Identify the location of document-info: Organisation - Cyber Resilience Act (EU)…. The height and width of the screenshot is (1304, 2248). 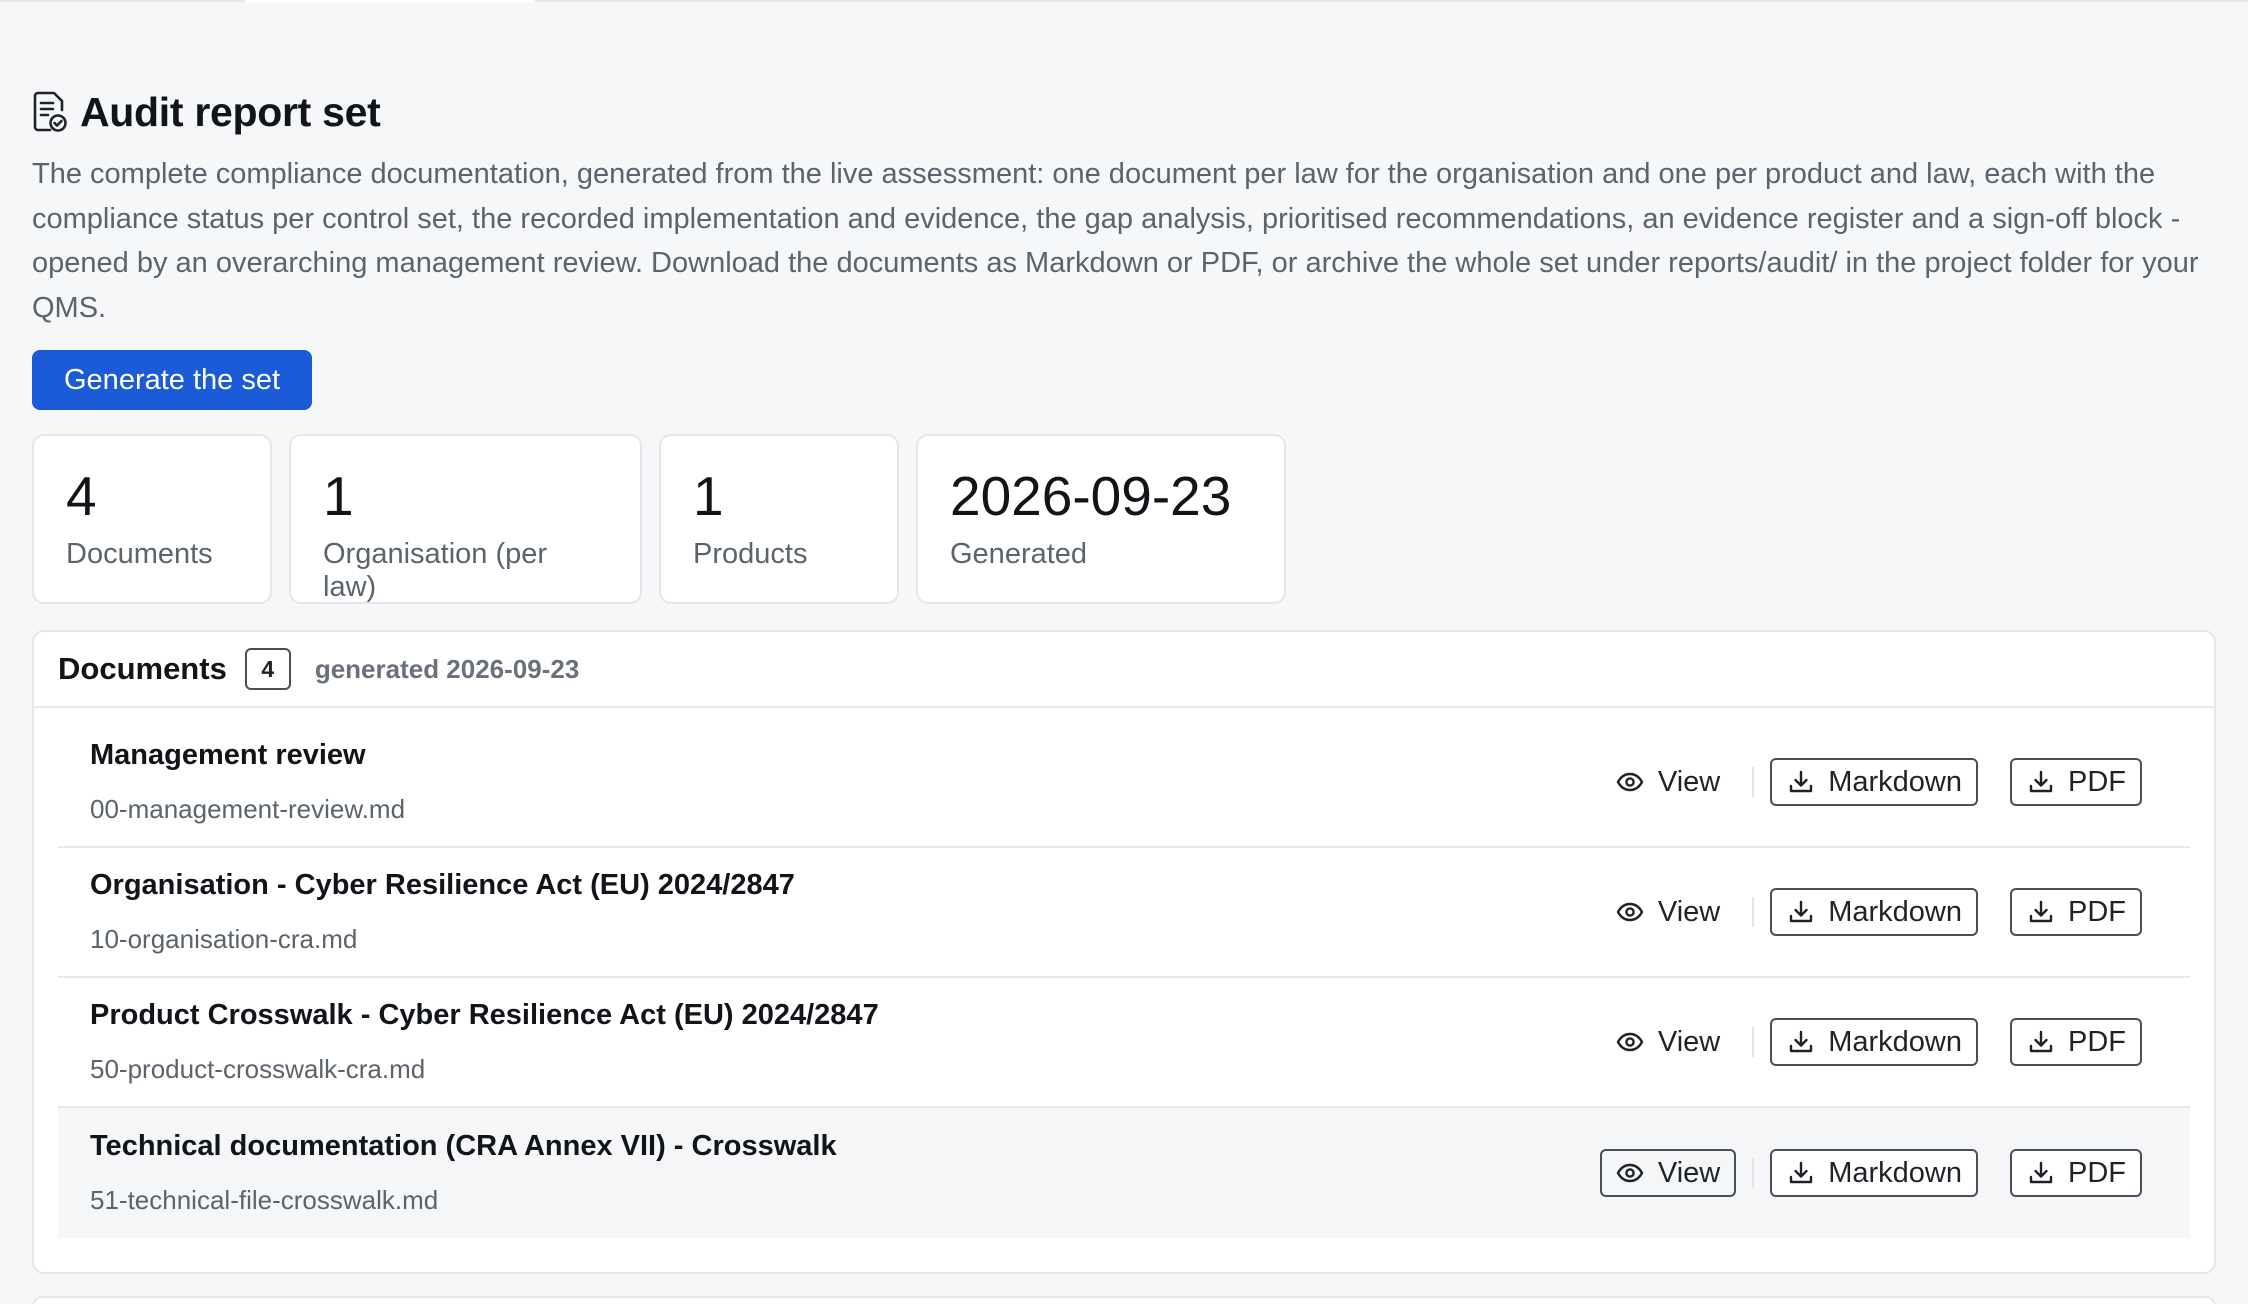
(442, 912).